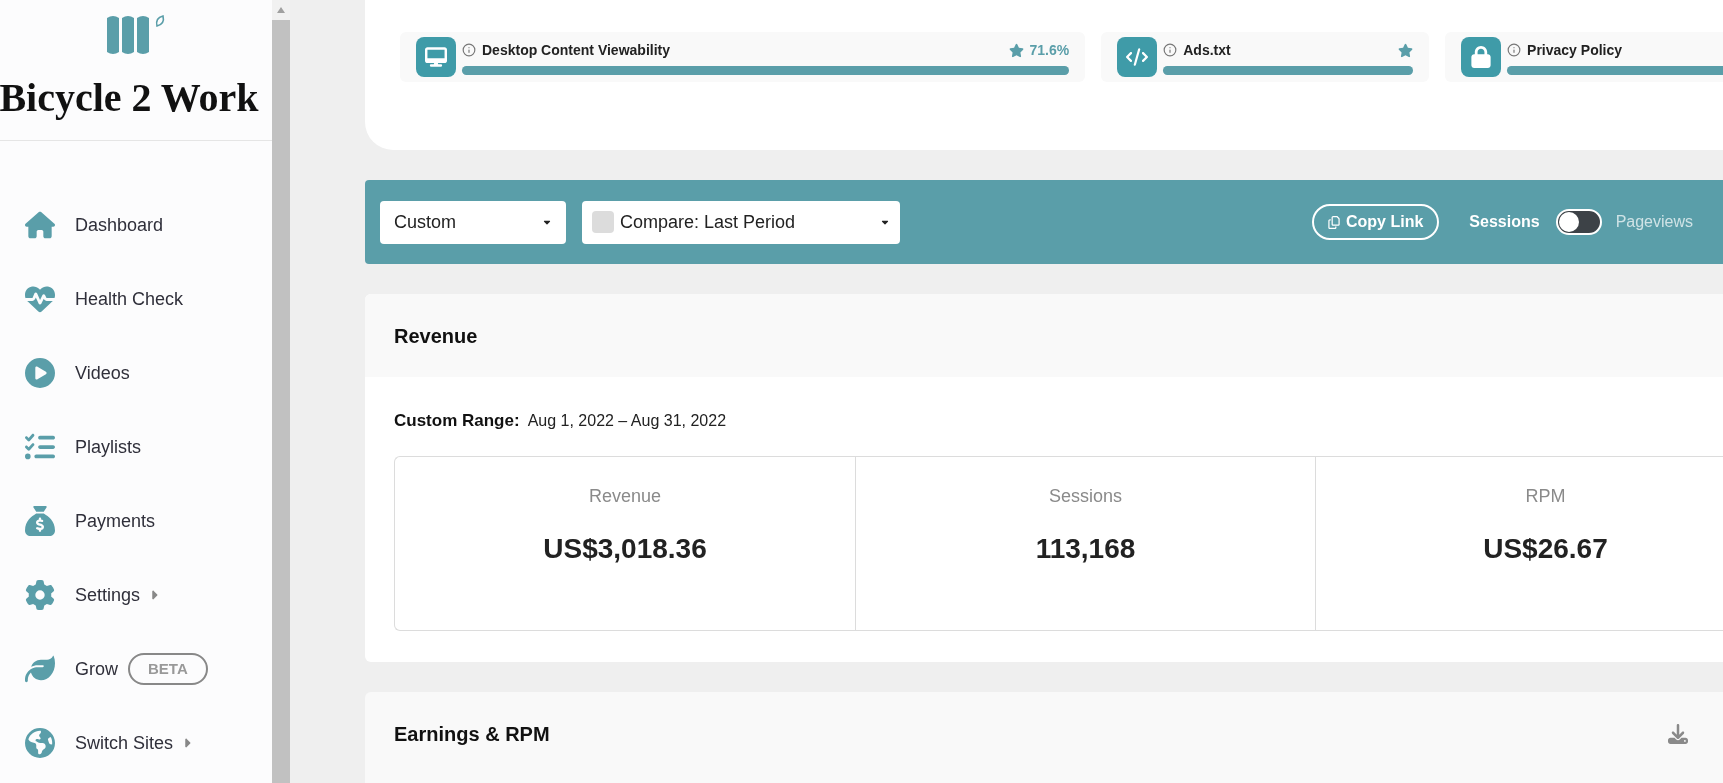 The height and width of the screenshot is (783, 1723). Describe the element at coordinates (472, 734) in the screenshot. I see `panel-title: Earnings & RPM` at that location.